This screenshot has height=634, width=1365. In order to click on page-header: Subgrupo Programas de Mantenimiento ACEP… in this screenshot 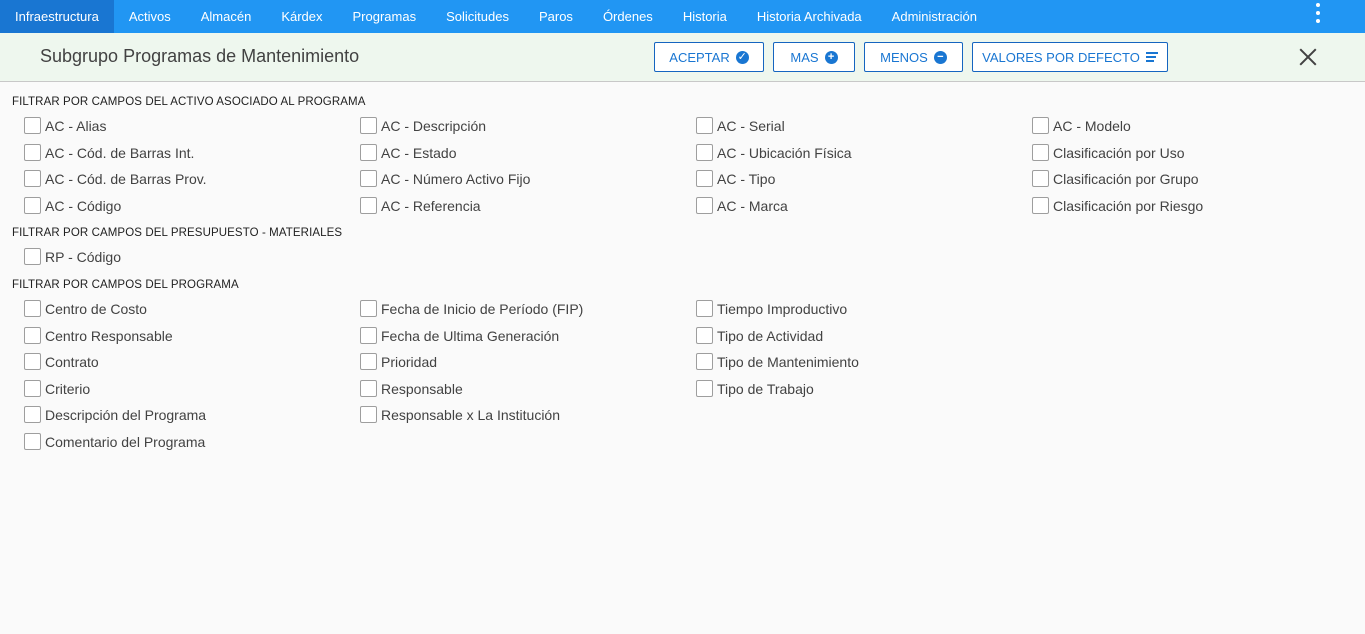, I will do `click(682, 57)`.